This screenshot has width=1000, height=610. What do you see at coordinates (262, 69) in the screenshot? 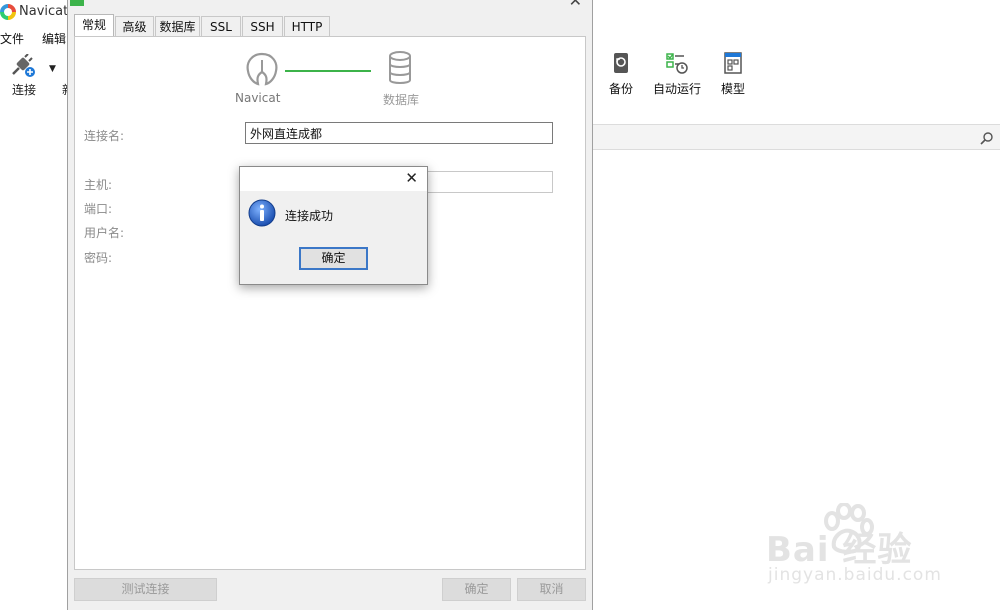
I see `navicat-flow-icon` at bounding box center [262, 69].